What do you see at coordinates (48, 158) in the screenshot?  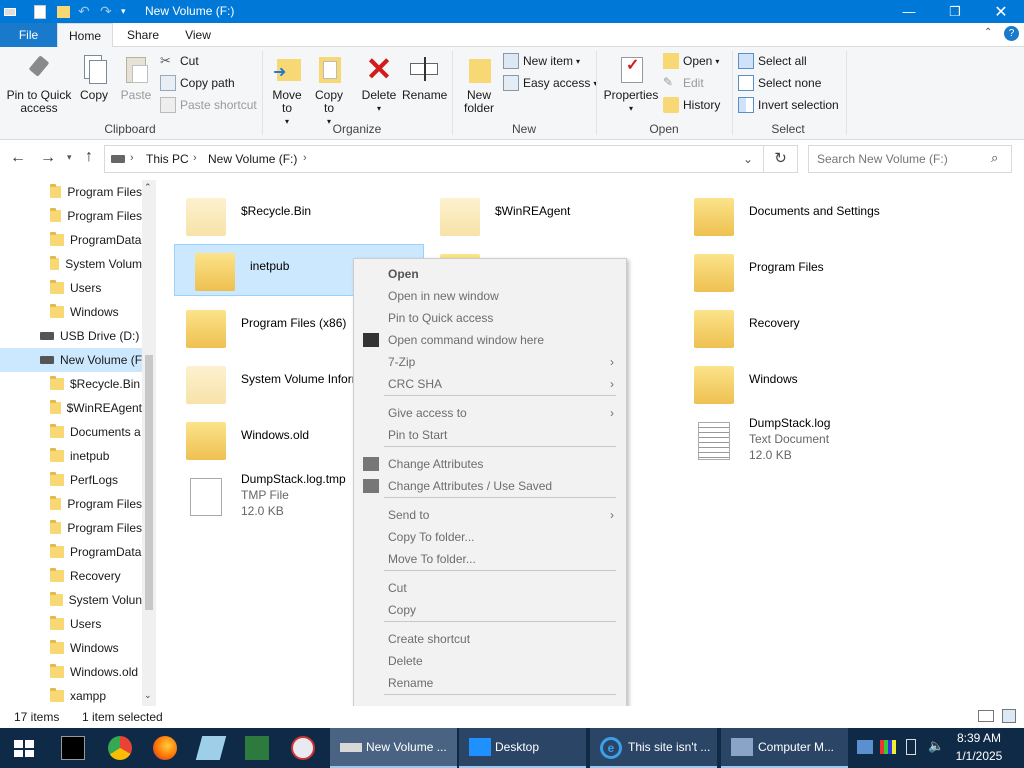 I see `forward-arrow-icon: →` at bounding box center [48, 158].